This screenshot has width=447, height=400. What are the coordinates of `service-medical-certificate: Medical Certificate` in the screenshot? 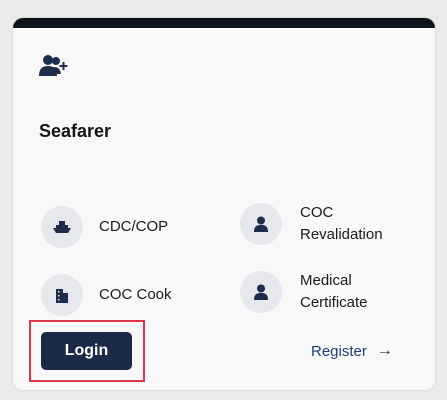 It's located at (320, 292).